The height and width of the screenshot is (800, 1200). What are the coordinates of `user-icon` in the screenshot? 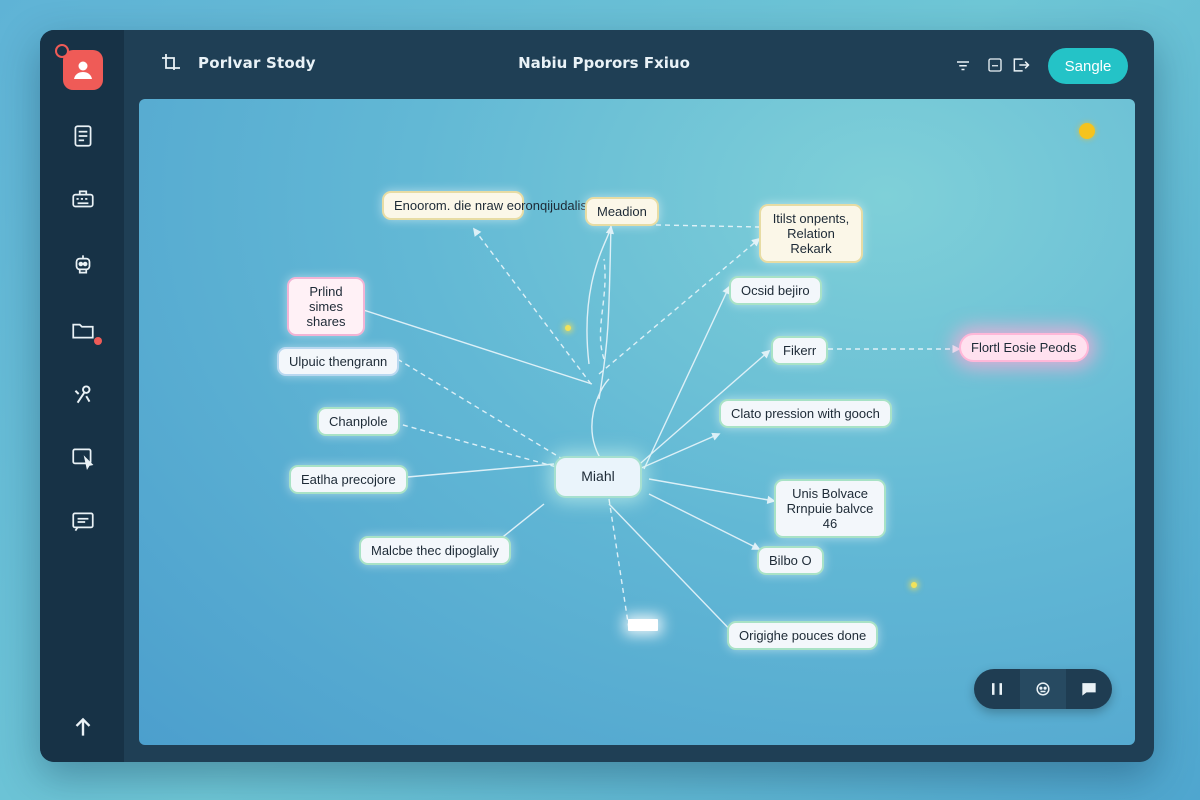 It's located at (83, 70).